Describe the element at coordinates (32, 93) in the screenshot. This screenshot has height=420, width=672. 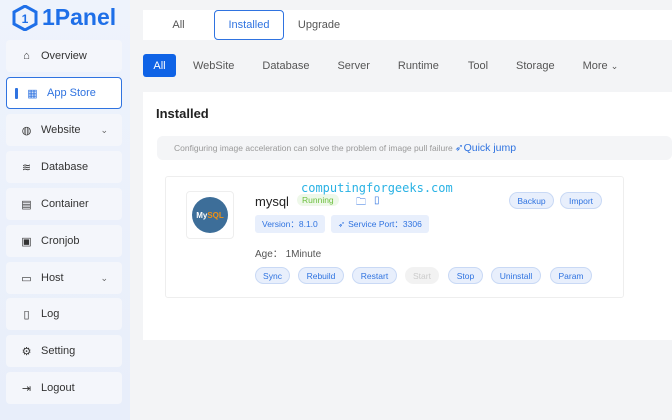
I see `grid-icon: ▦` at that location.